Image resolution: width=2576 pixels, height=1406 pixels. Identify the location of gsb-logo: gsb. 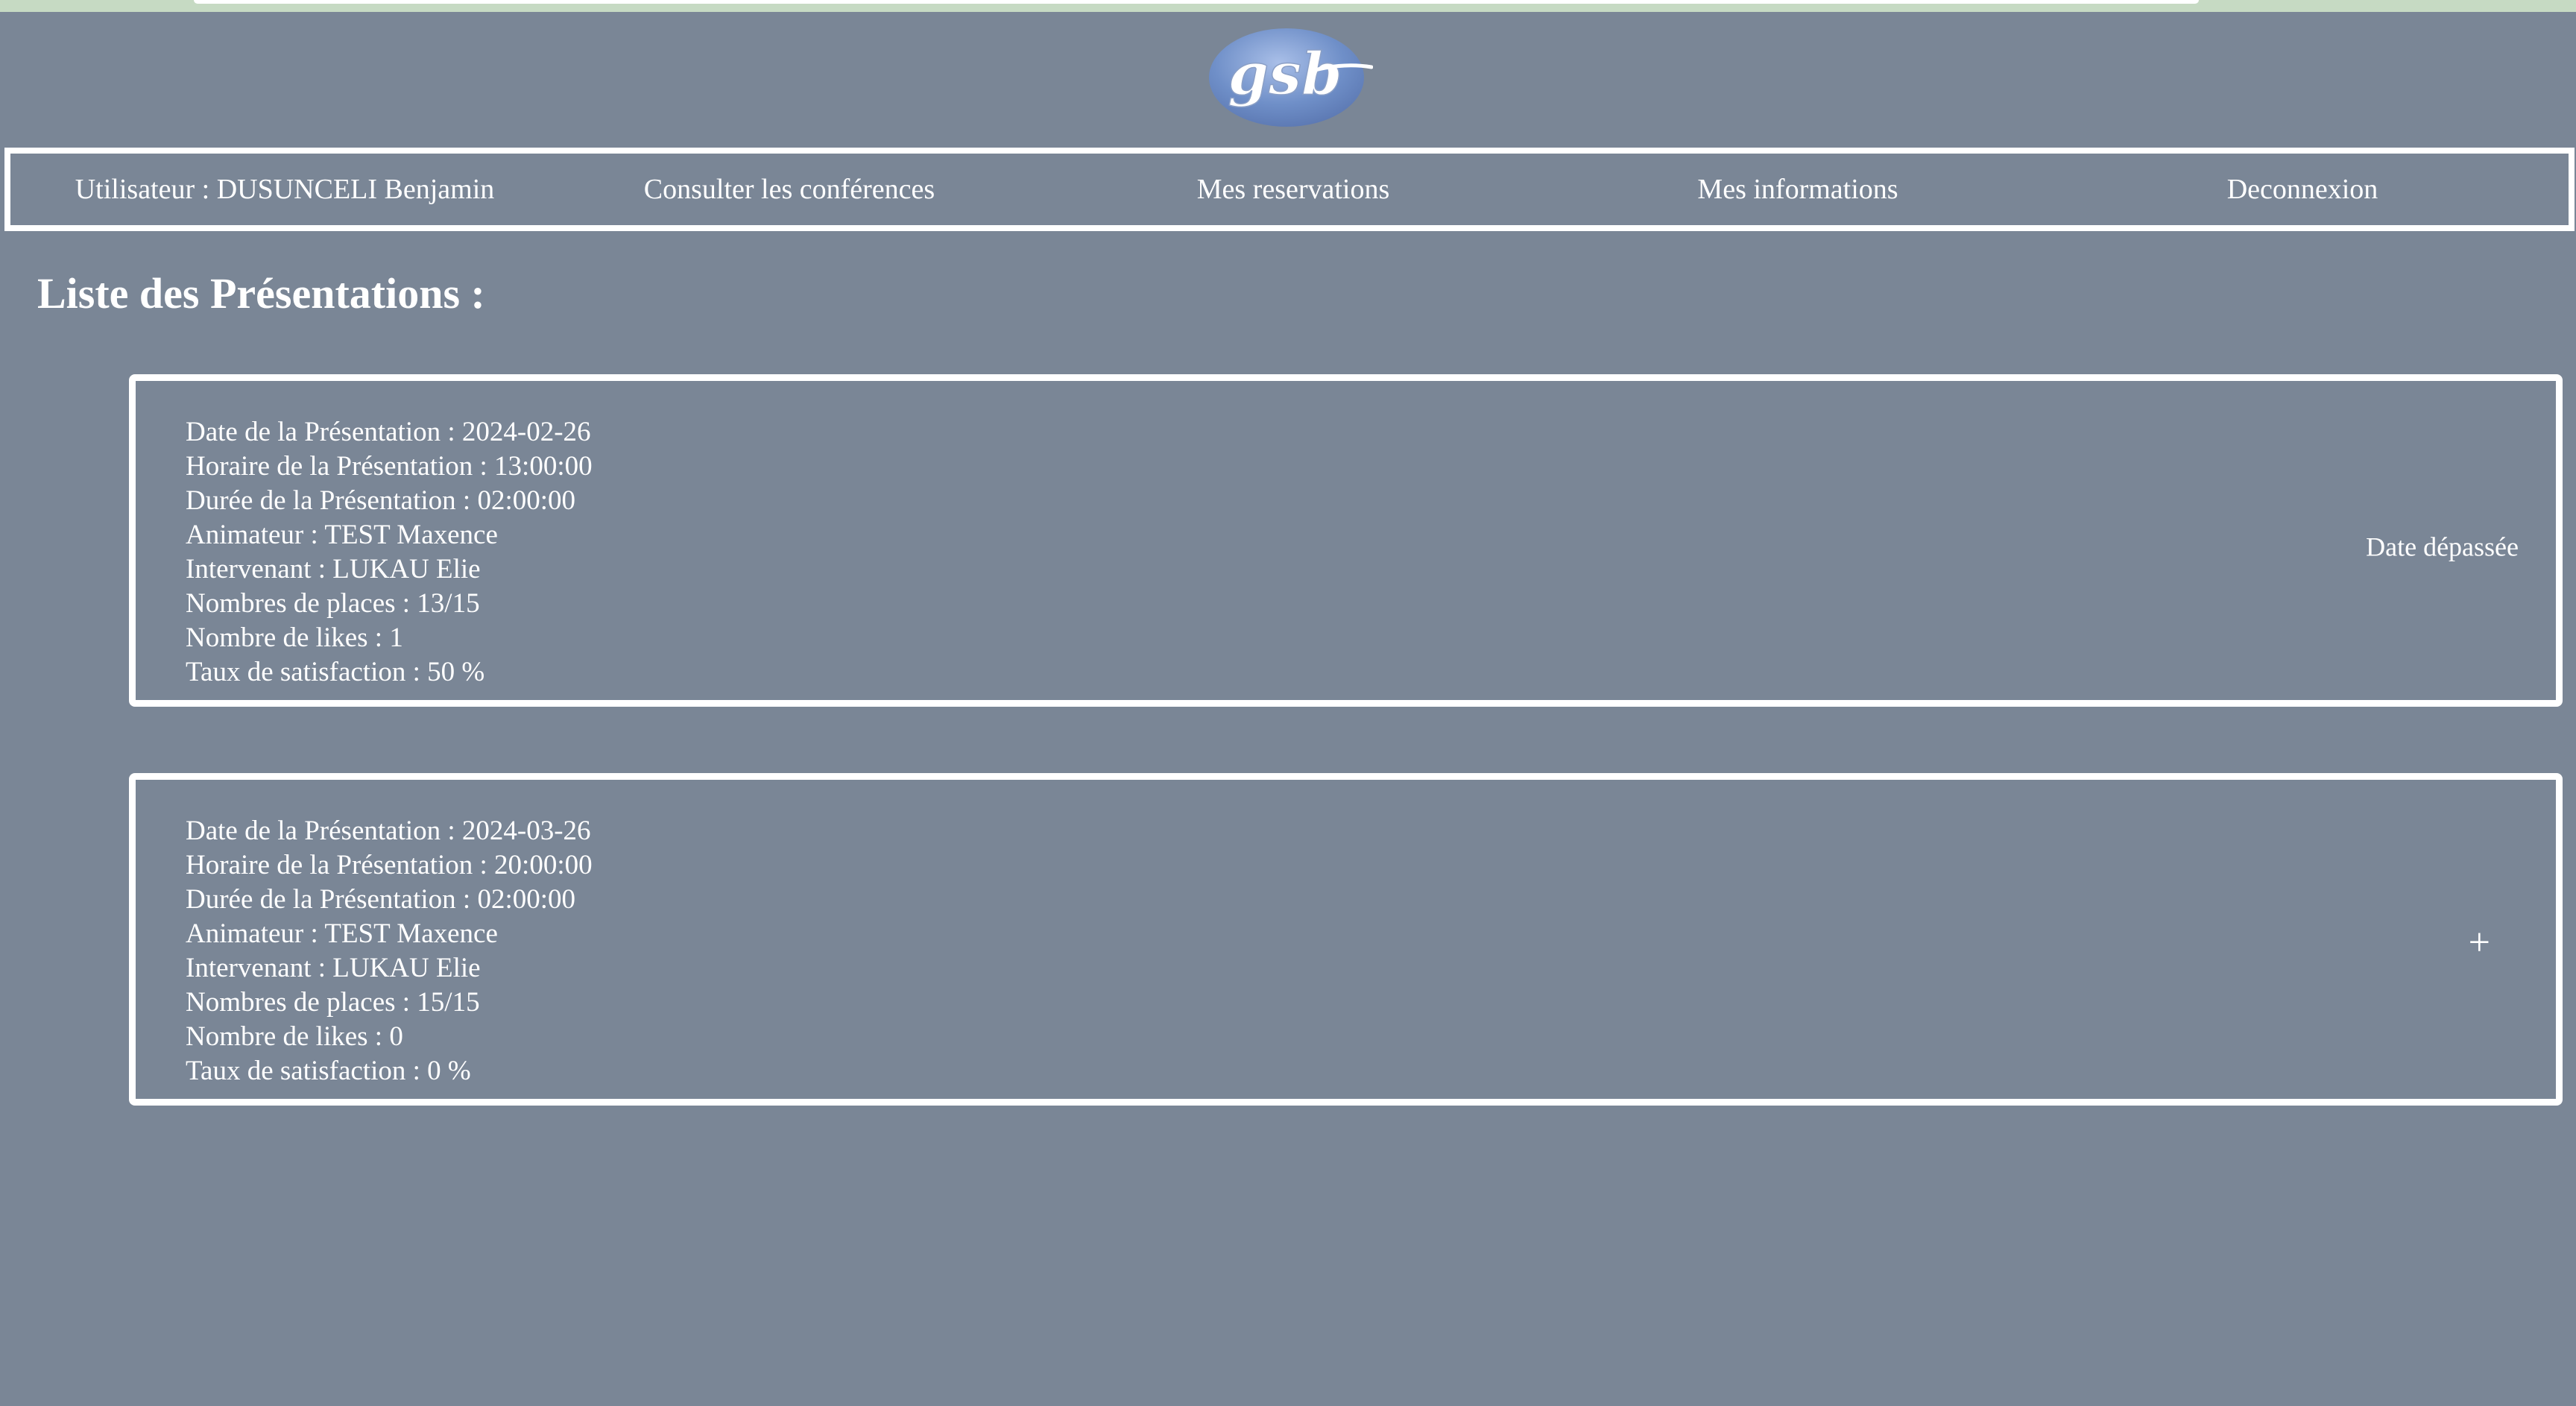
(1288, 76).